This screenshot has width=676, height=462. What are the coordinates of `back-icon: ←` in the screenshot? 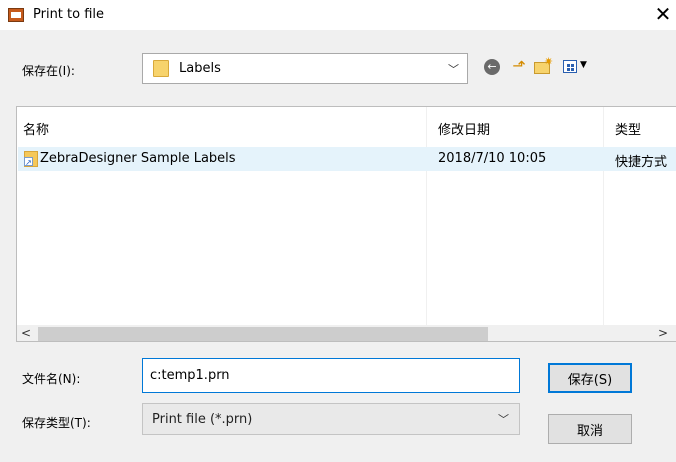 It's located at (492, 67).